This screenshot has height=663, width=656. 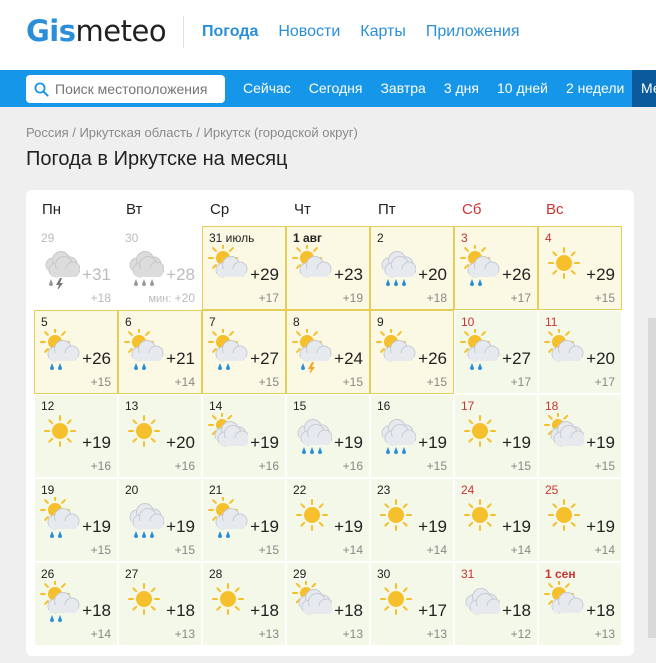 I want to click on day-cell: 27 +18 +13, so click(x=160, y=604).